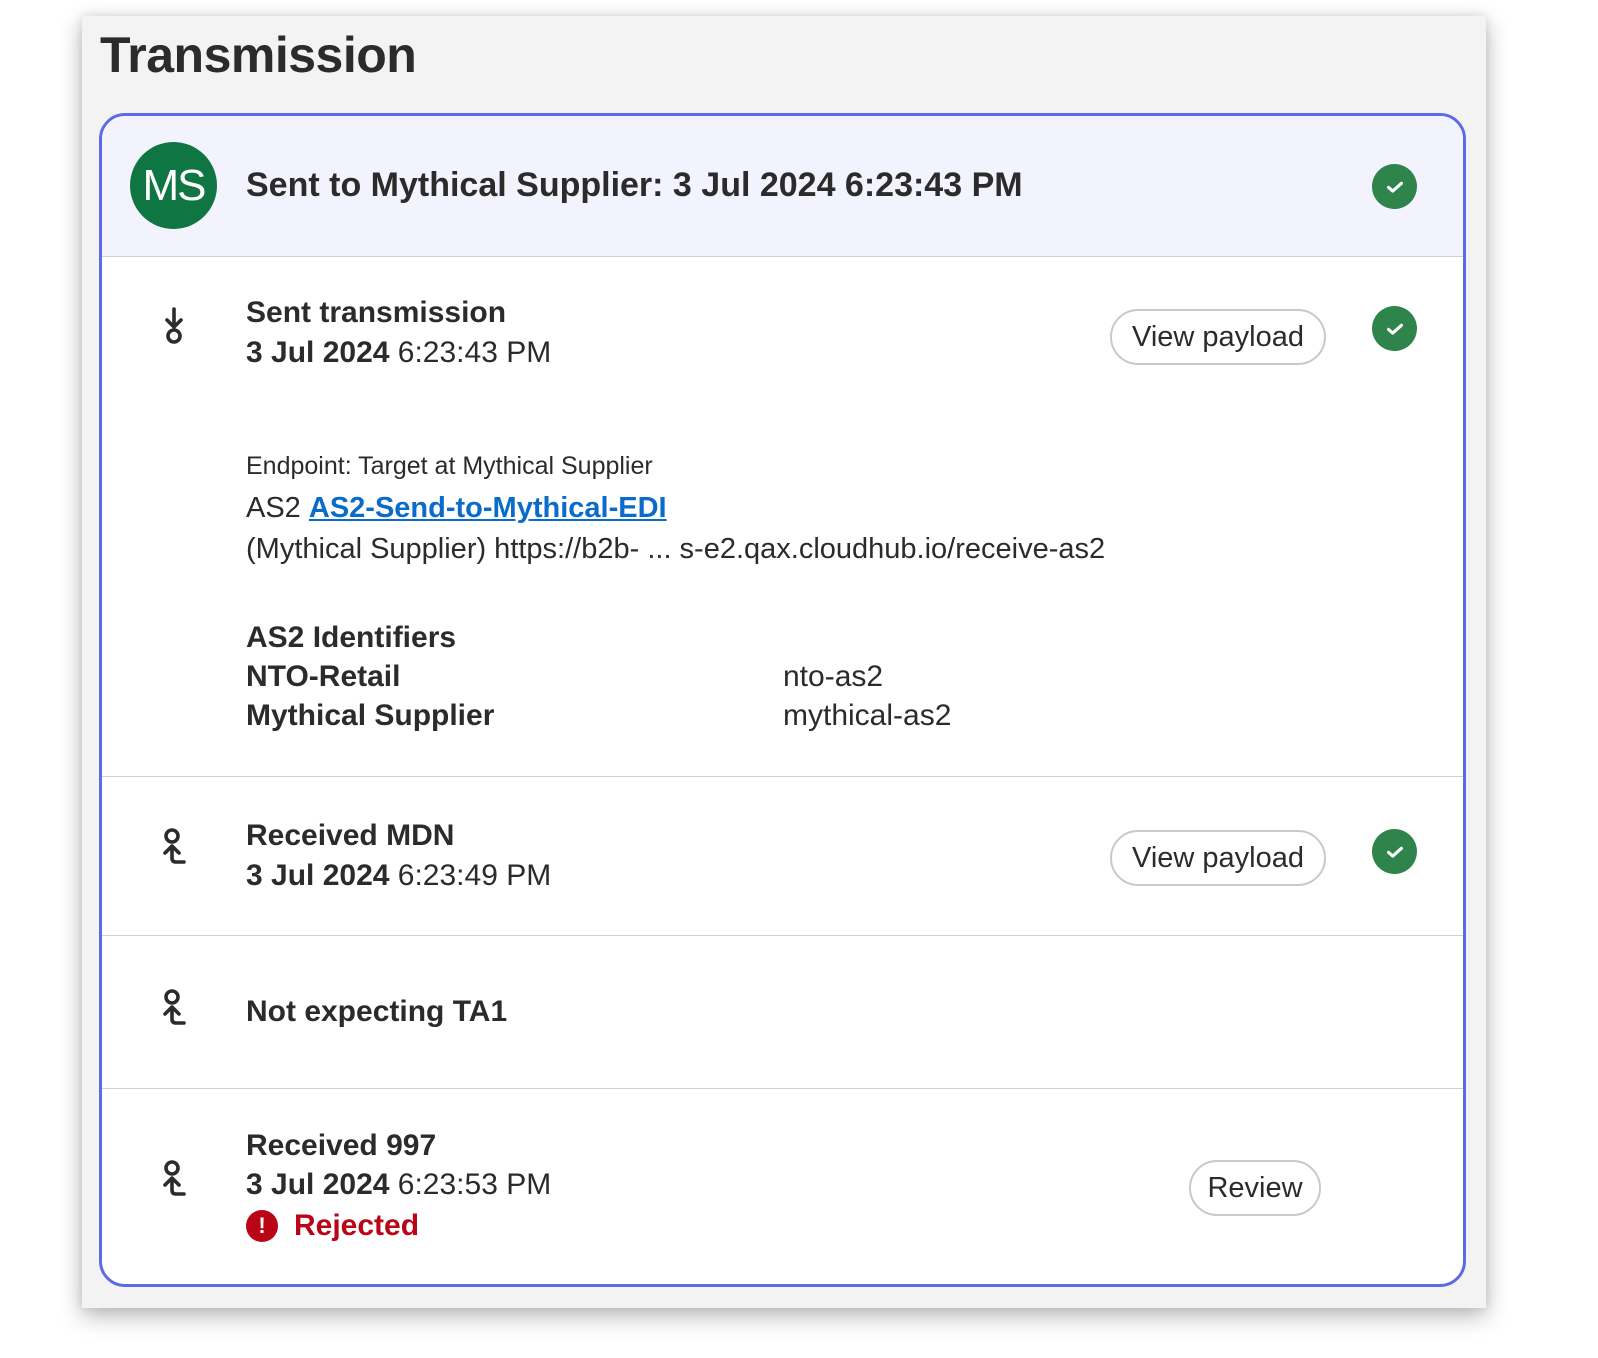 This screenshot has height=1358, width=1598. I want to click on row-time: 6:23:53 PM, so click(474, 1184).